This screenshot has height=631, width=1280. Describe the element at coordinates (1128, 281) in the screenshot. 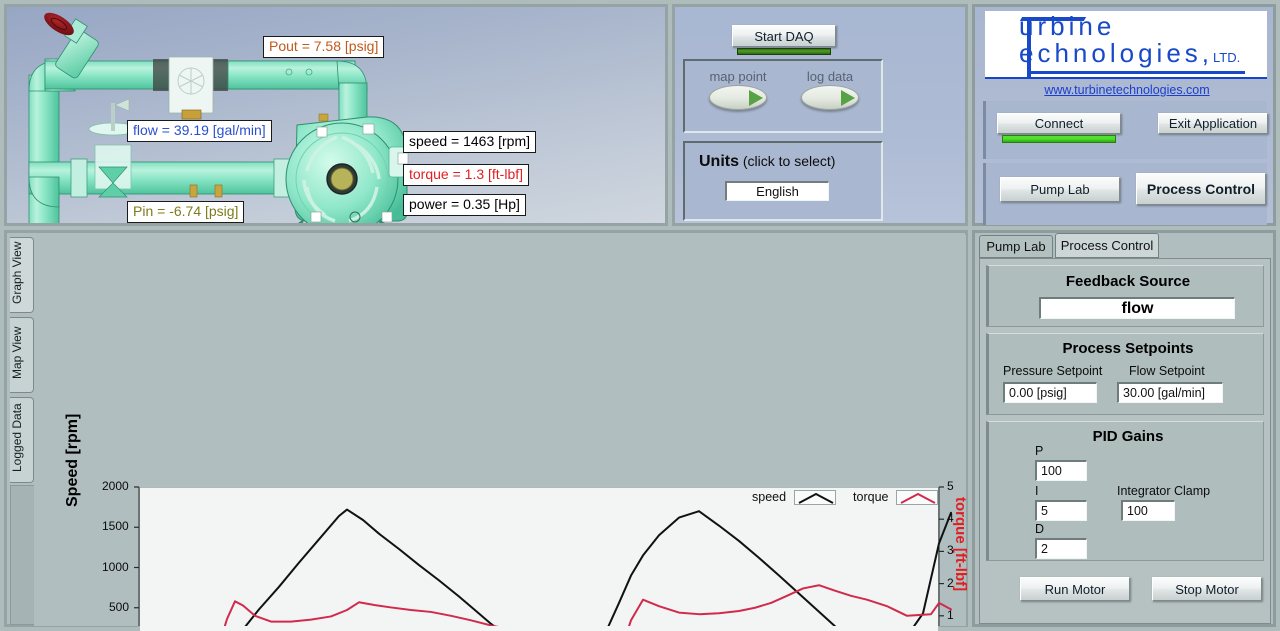

I see `feedback-source-title: Feedback Source` at that location.